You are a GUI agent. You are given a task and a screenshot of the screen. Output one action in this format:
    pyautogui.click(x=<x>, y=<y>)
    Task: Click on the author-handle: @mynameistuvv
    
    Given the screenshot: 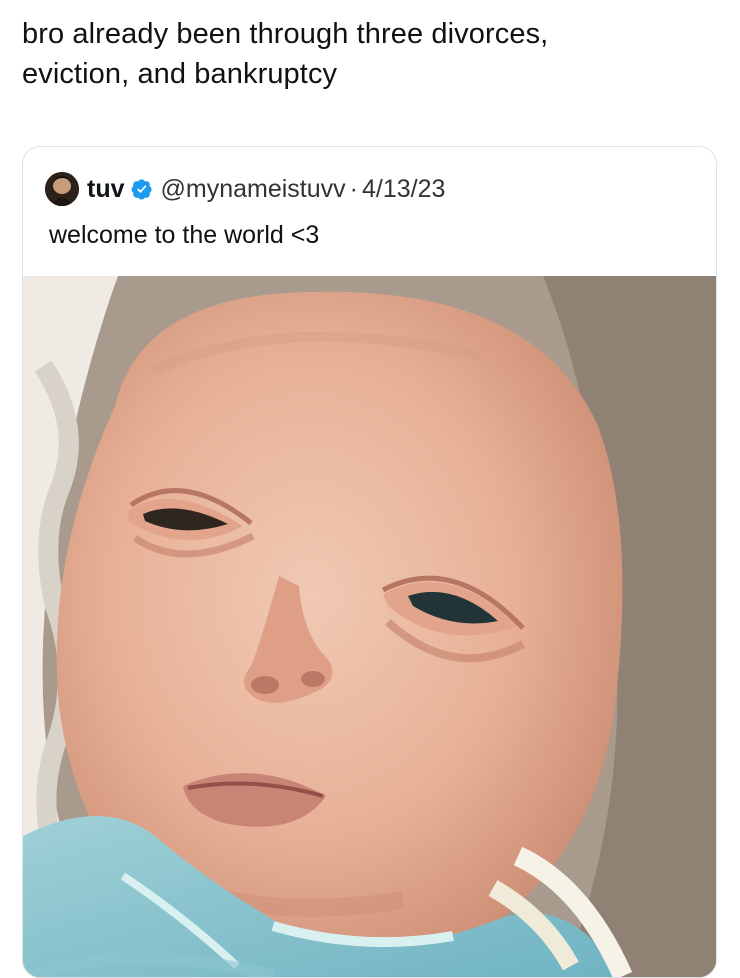 What is the action you would take?
    pyautogui.click(x=253, y=189)
    